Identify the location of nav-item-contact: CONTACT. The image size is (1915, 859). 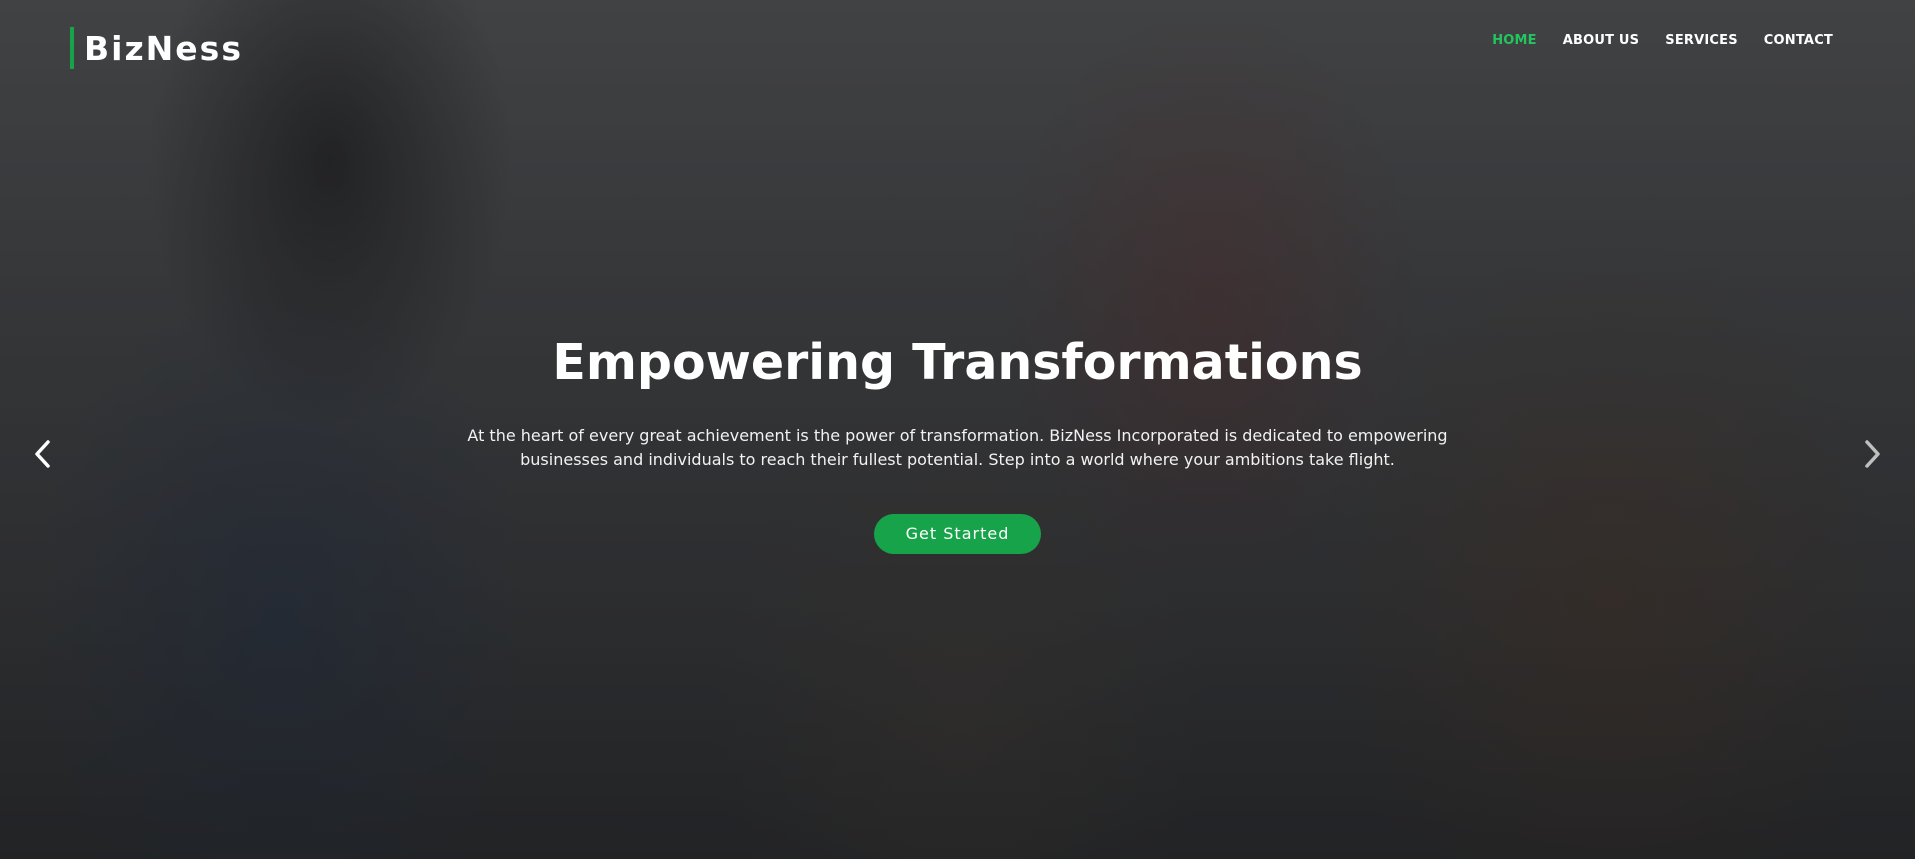
(1798, 40).